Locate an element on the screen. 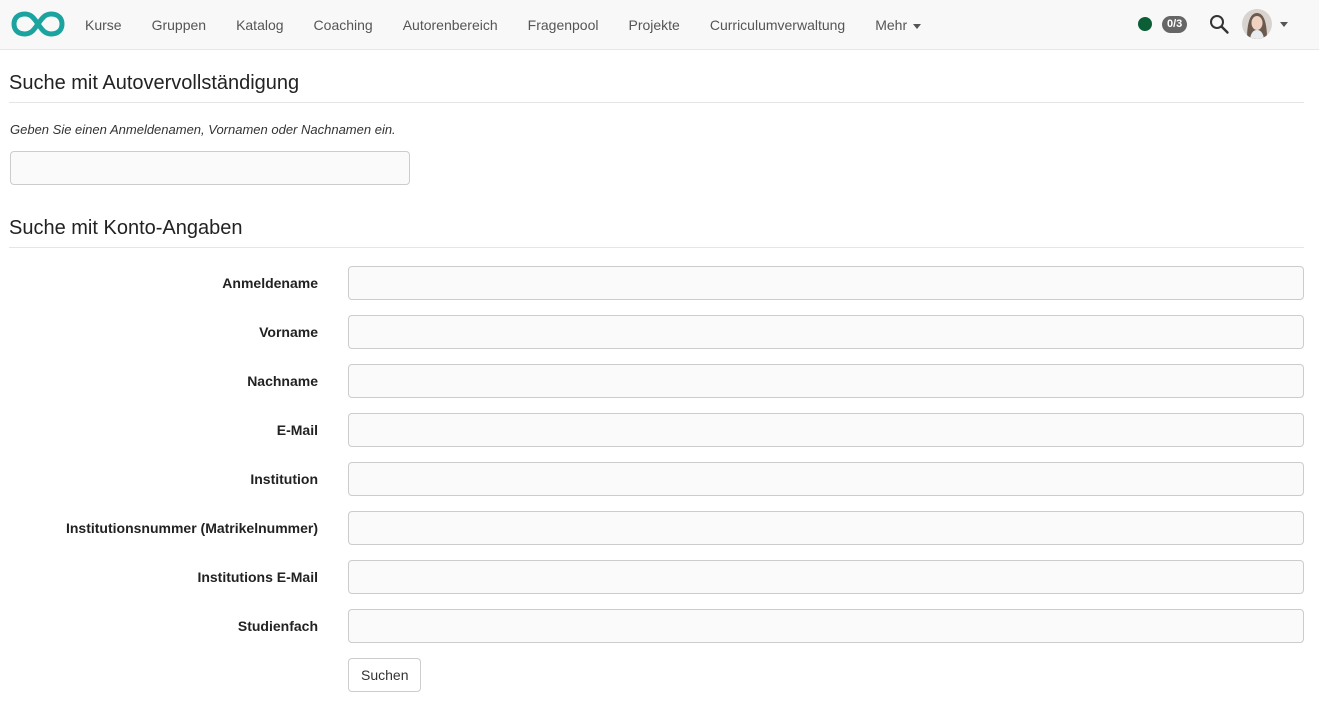  username-label: Anmeldename is located at coordinates (270, 283).